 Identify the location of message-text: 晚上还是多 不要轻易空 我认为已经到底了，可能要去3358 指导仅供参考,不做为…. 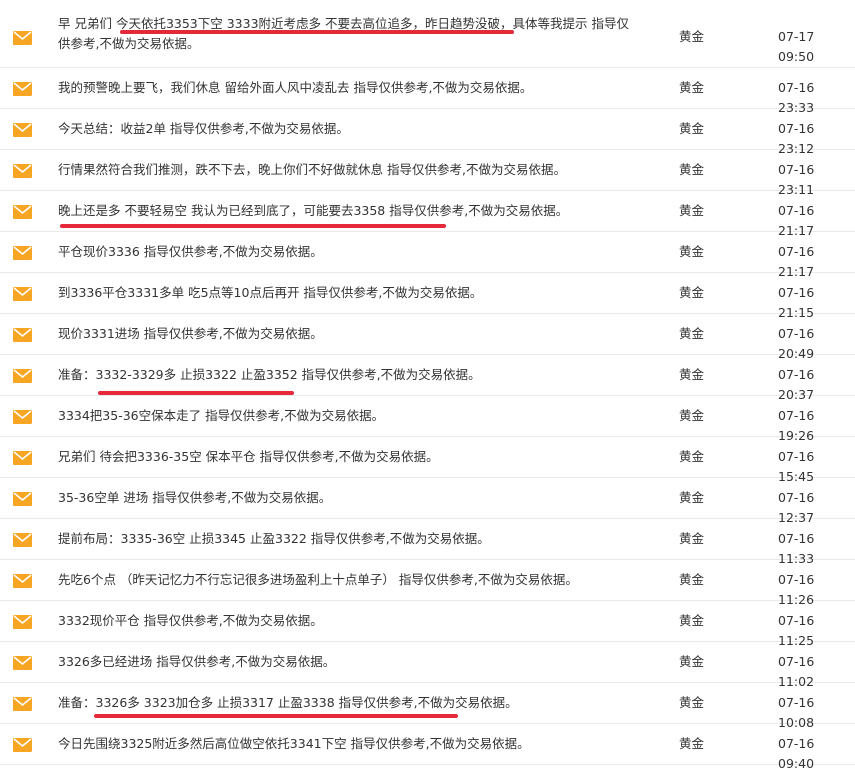
(358, 211).